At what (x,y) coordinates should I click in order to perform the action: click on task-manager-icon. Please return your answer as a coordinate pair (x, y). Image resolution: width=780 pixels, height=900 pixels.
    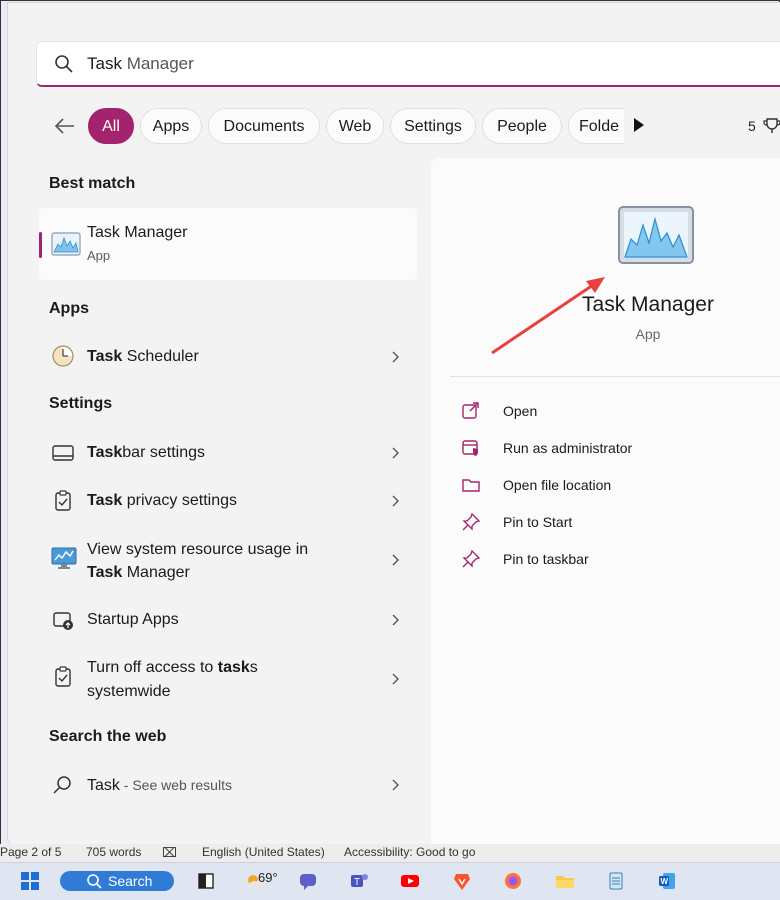
    Looking at the image, I should click on (66, 244).